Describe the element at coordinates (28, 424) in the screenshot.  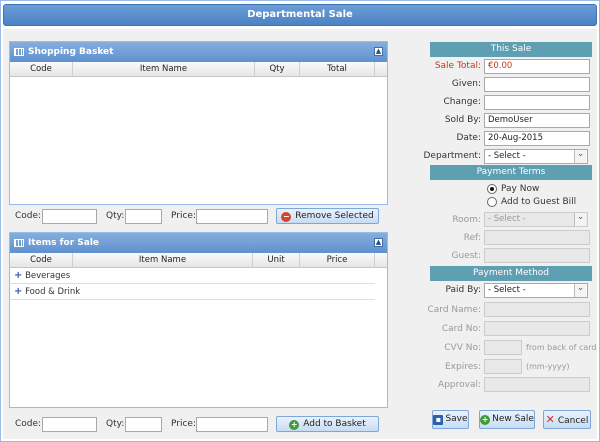
I see `items-code-label: Code:` at that location.